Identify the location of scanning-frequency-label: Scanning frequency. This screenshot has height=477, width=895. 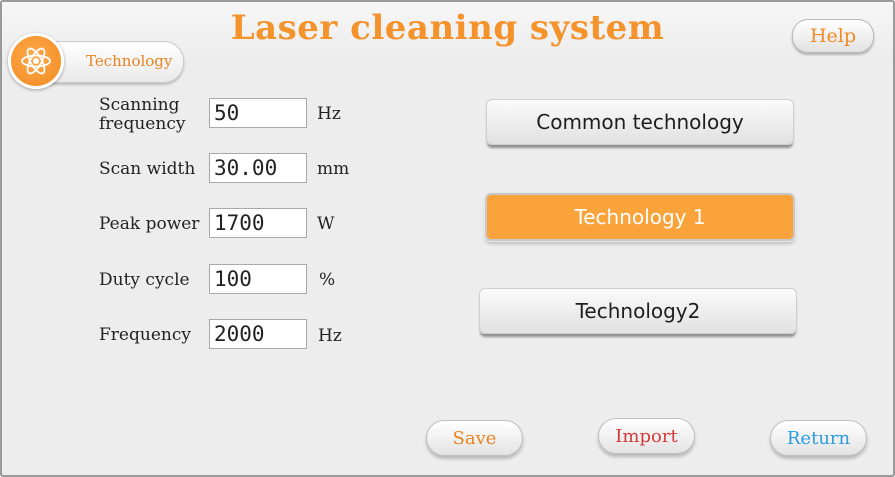
(142, 115).